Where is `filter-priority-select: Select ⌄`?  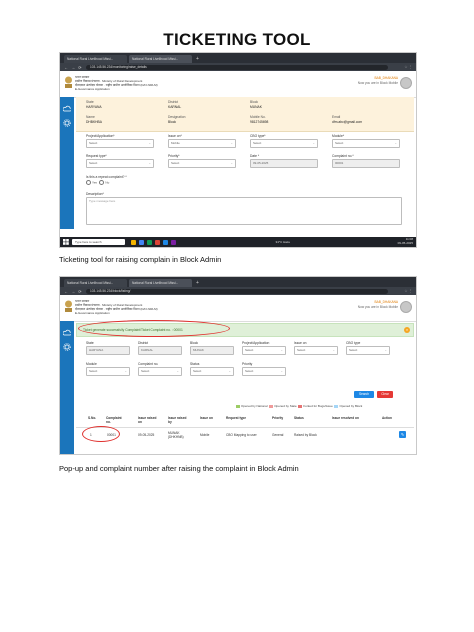
filter-priority-select: Select ⌄ is located at coordinates (264, 371).